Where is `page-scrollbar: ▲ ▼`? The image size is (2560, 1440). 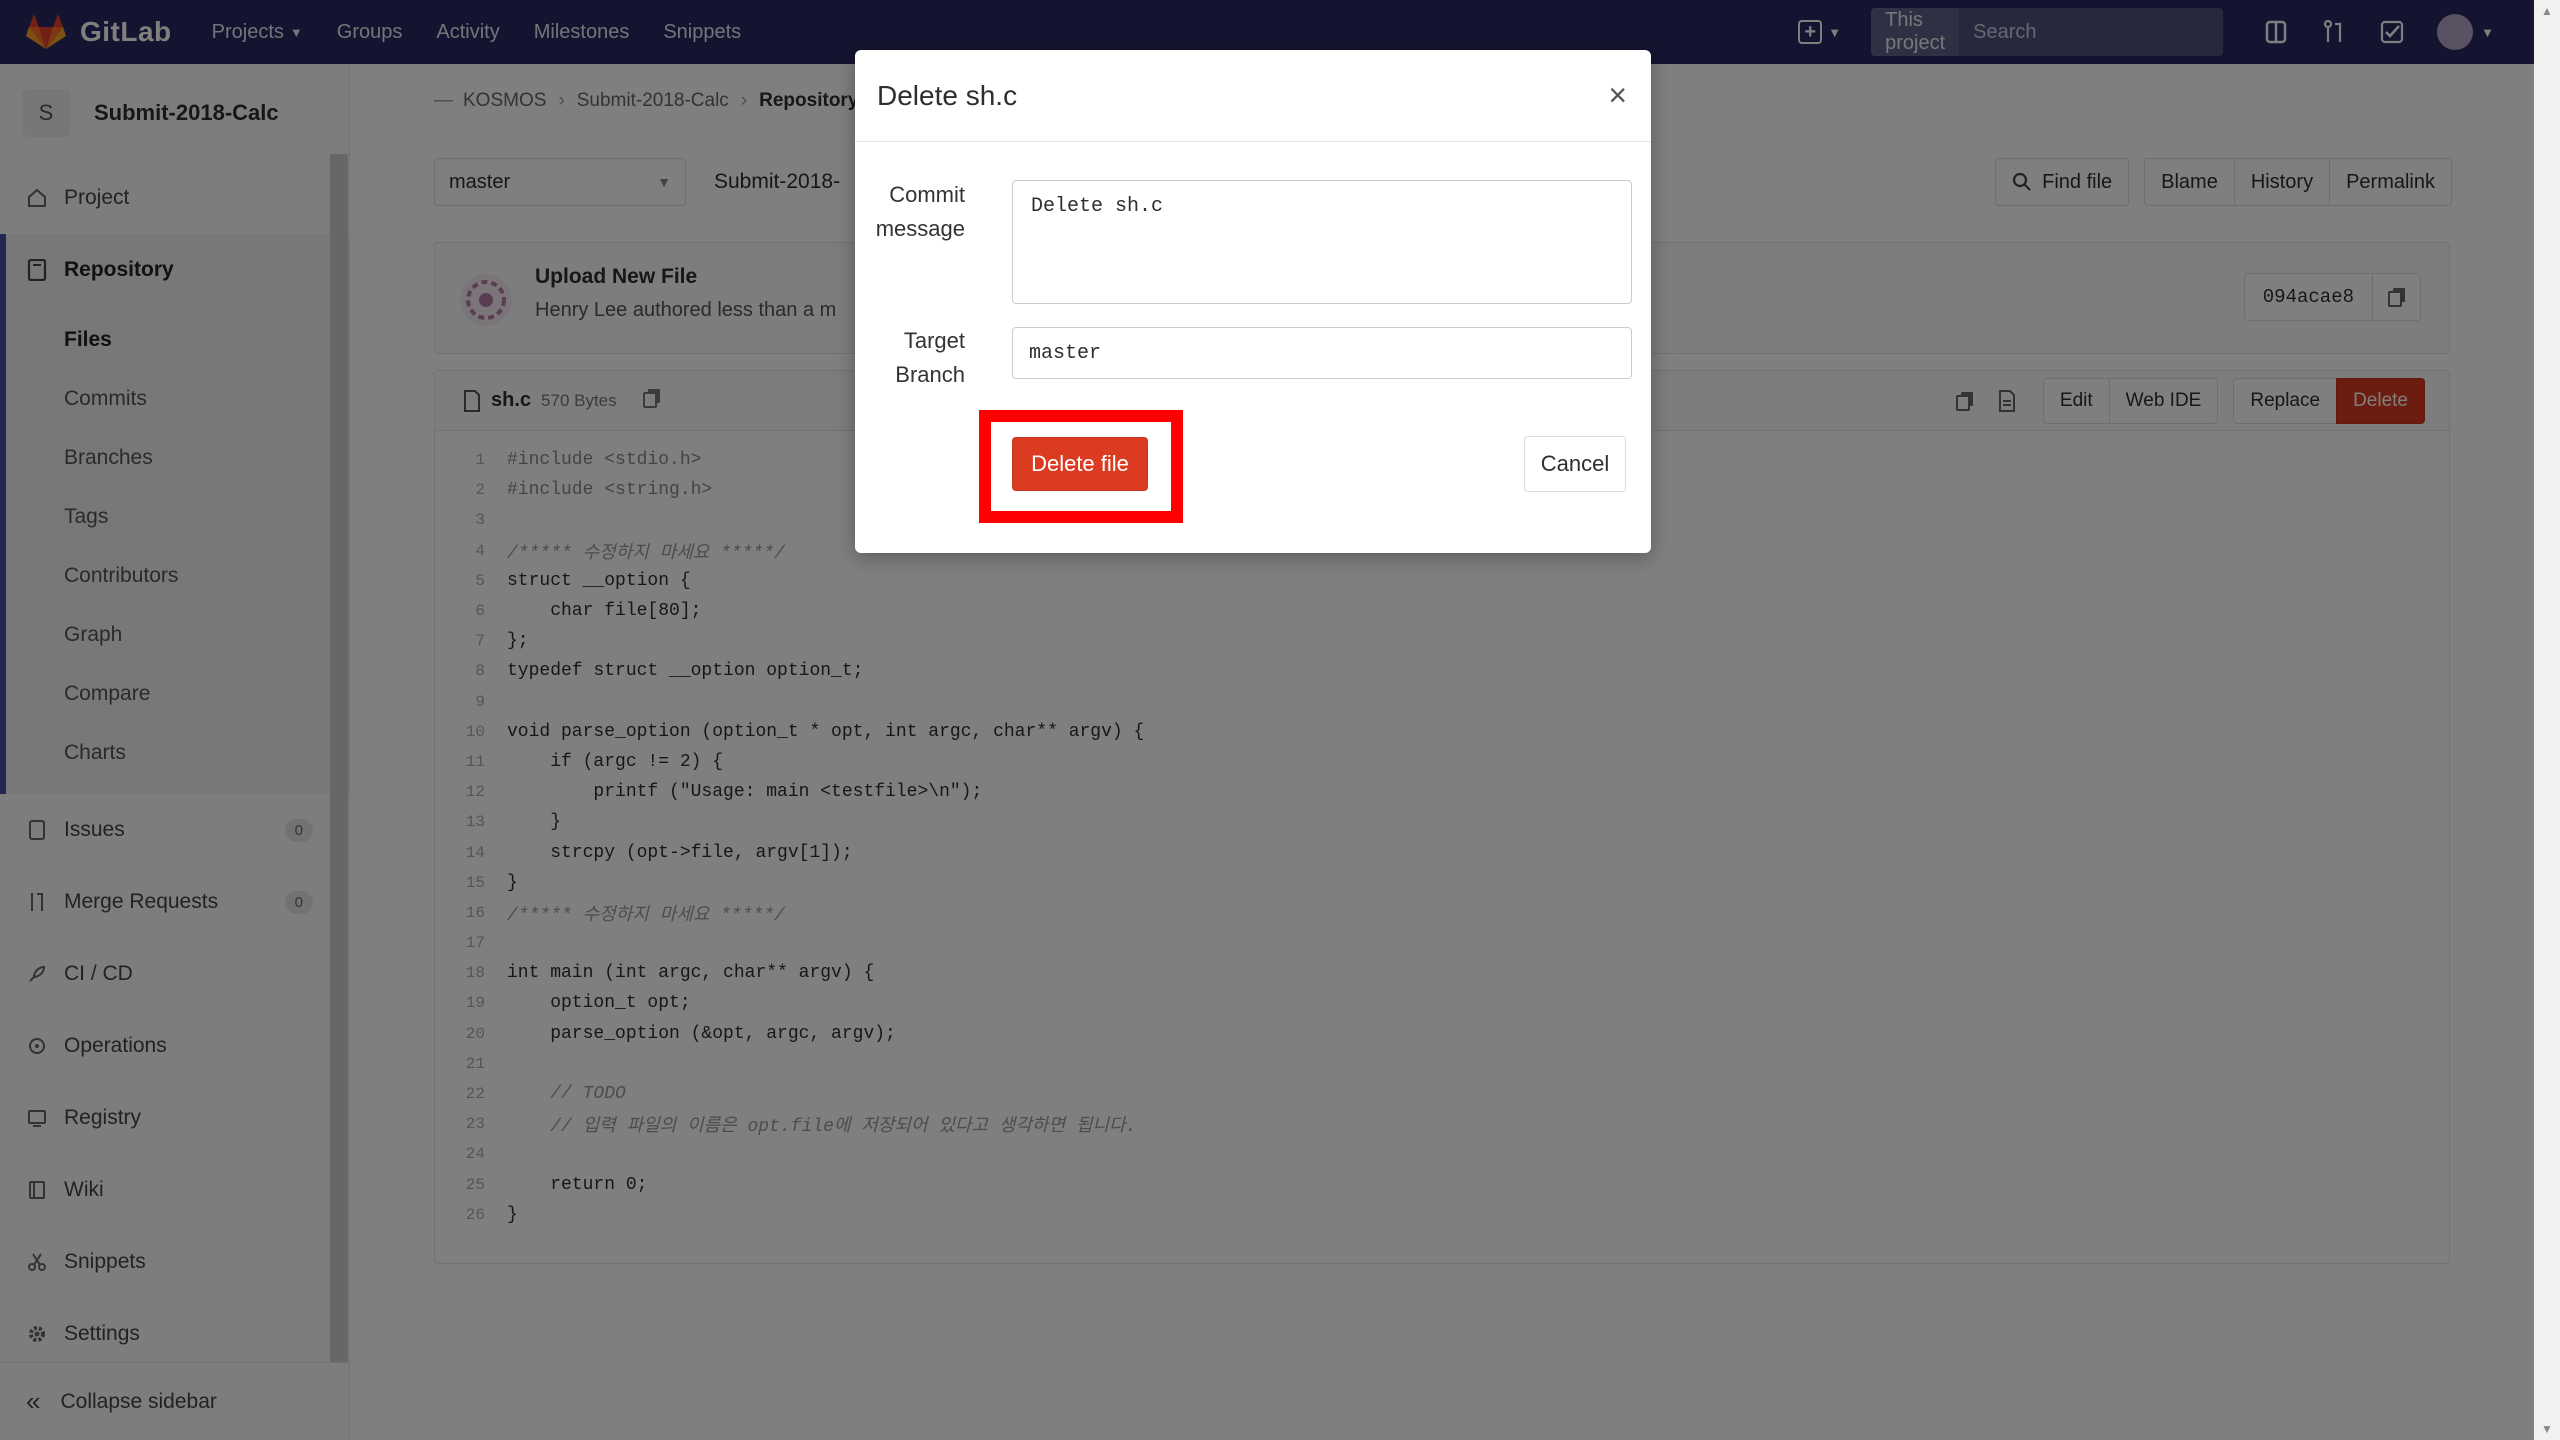 page-scrollbar: ▲ ▼ is located at coordinates (2547, 720).